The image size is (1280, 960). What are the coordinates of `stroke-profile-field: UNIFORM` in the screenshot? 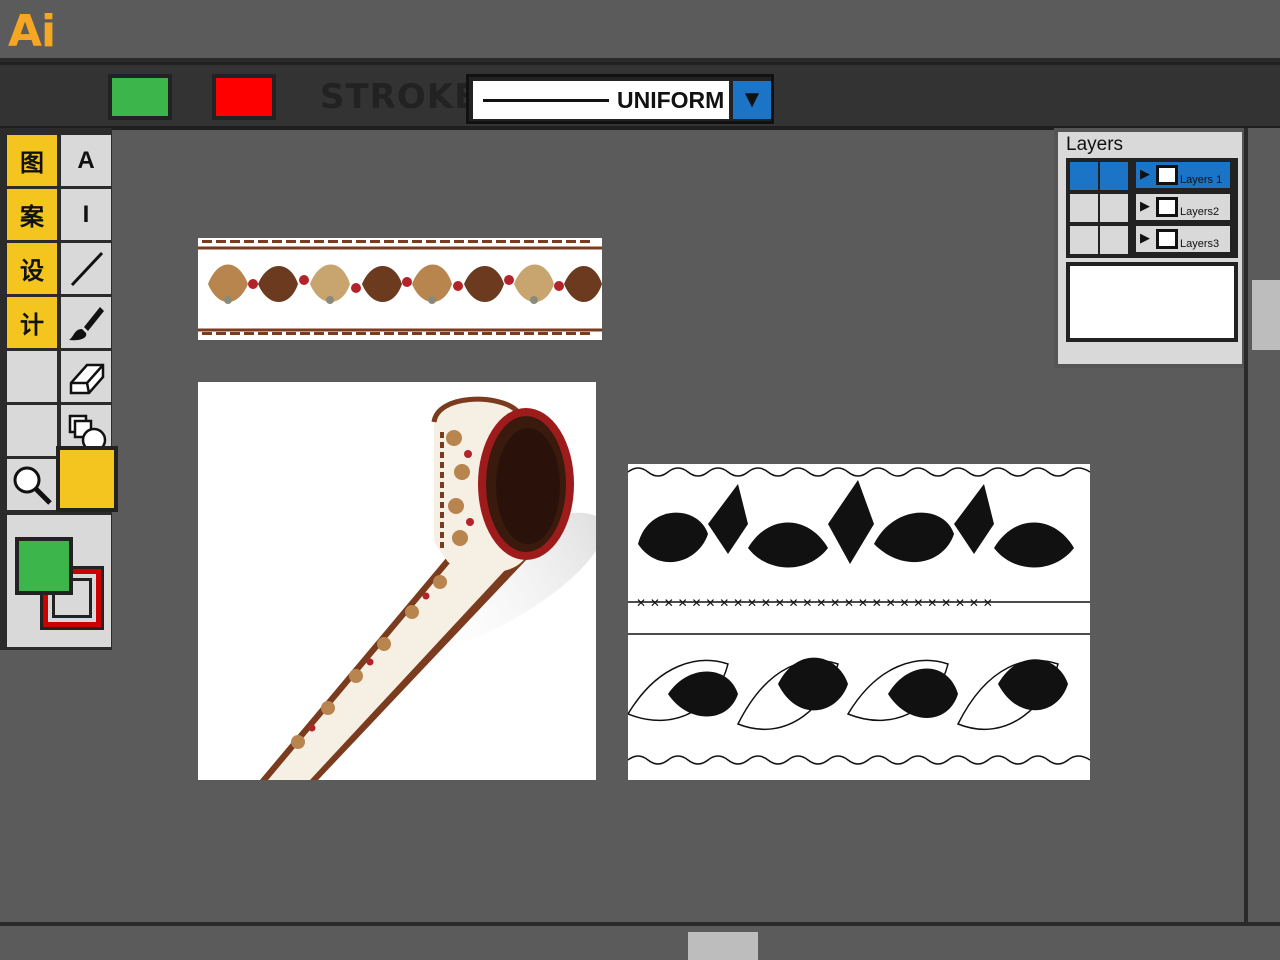 It's located at (601, 100).